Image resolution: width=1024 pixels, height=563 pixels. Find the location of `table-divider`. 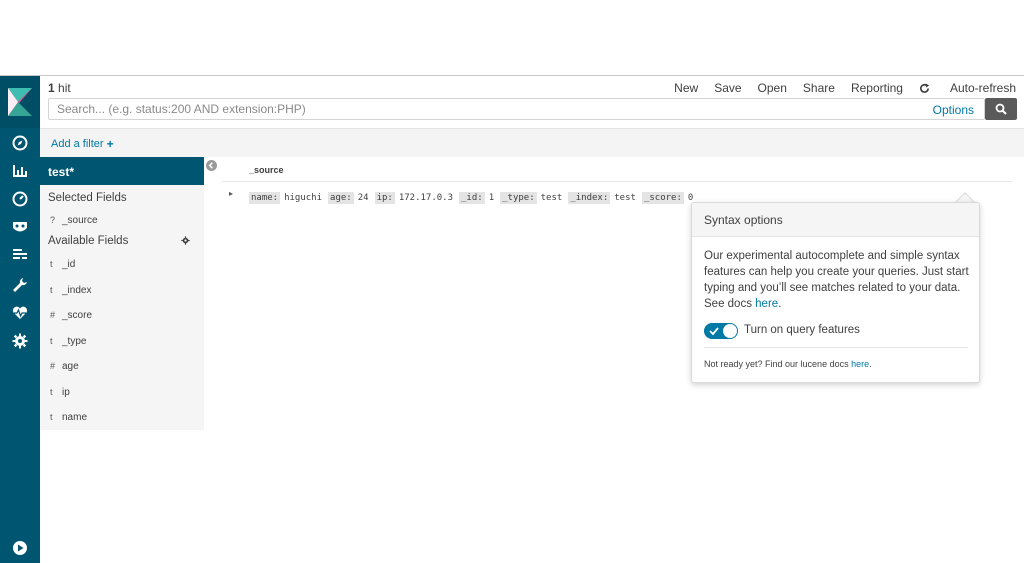

table-divider is located at coordinates (617, 181).